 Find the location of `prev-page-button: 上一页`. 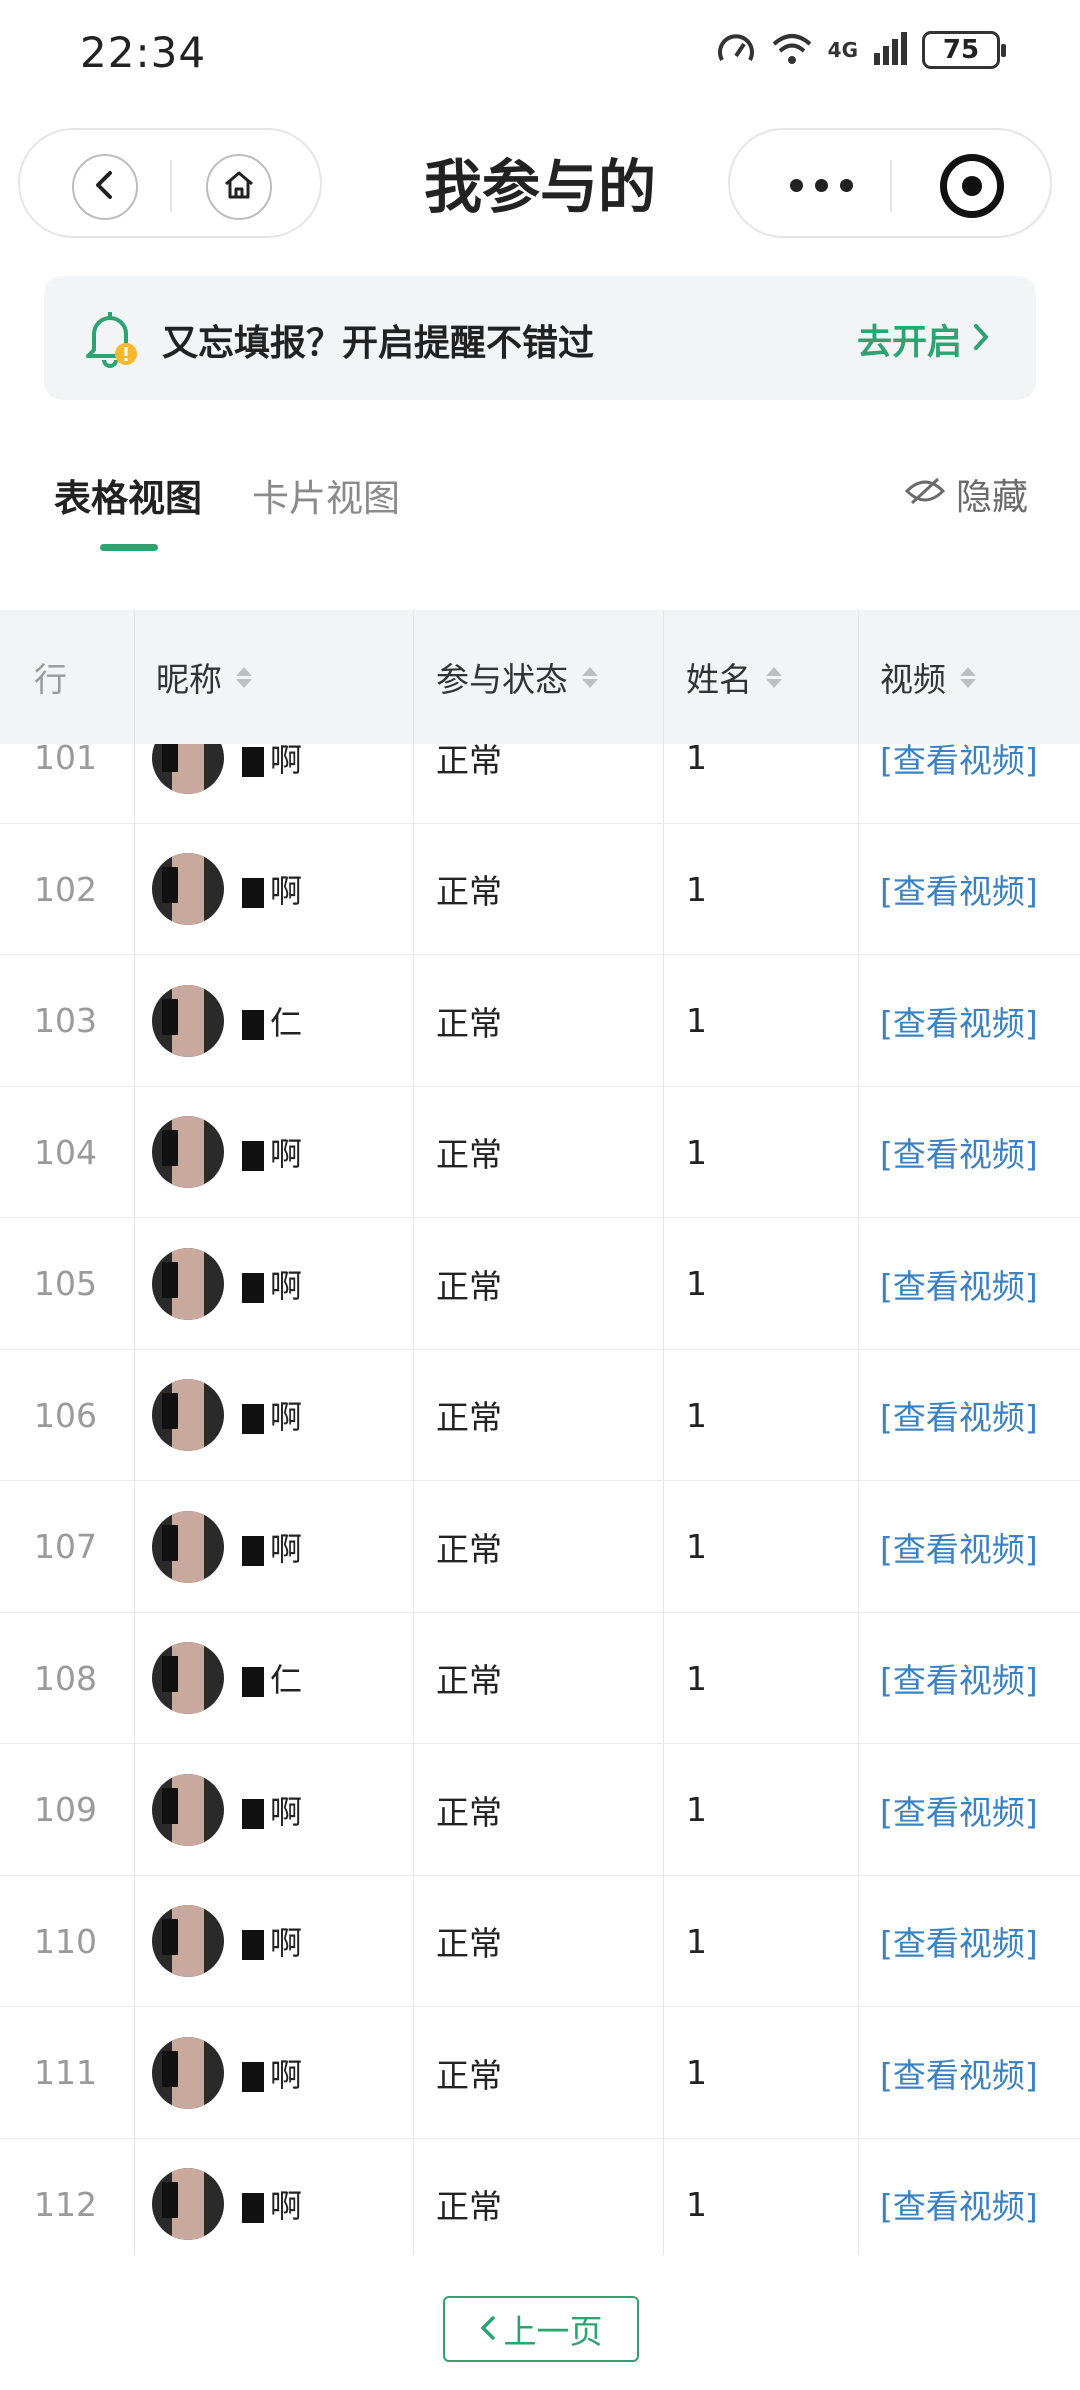

prev-page-button: 上一页 is located at coordinates (541, 2329).